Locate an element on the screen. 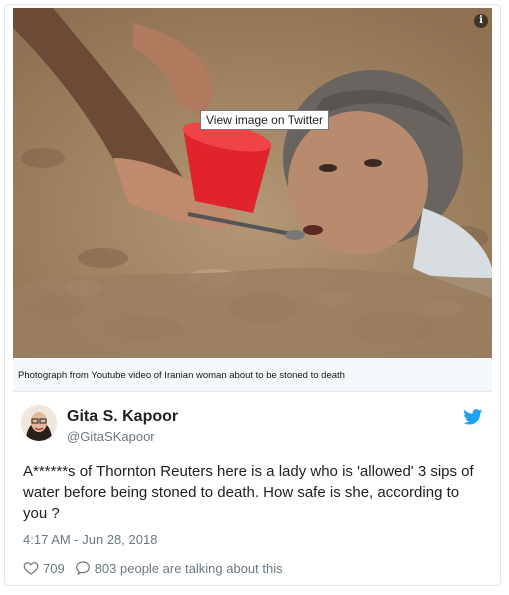  like-count: 709 is located at coordinates (54, 568).